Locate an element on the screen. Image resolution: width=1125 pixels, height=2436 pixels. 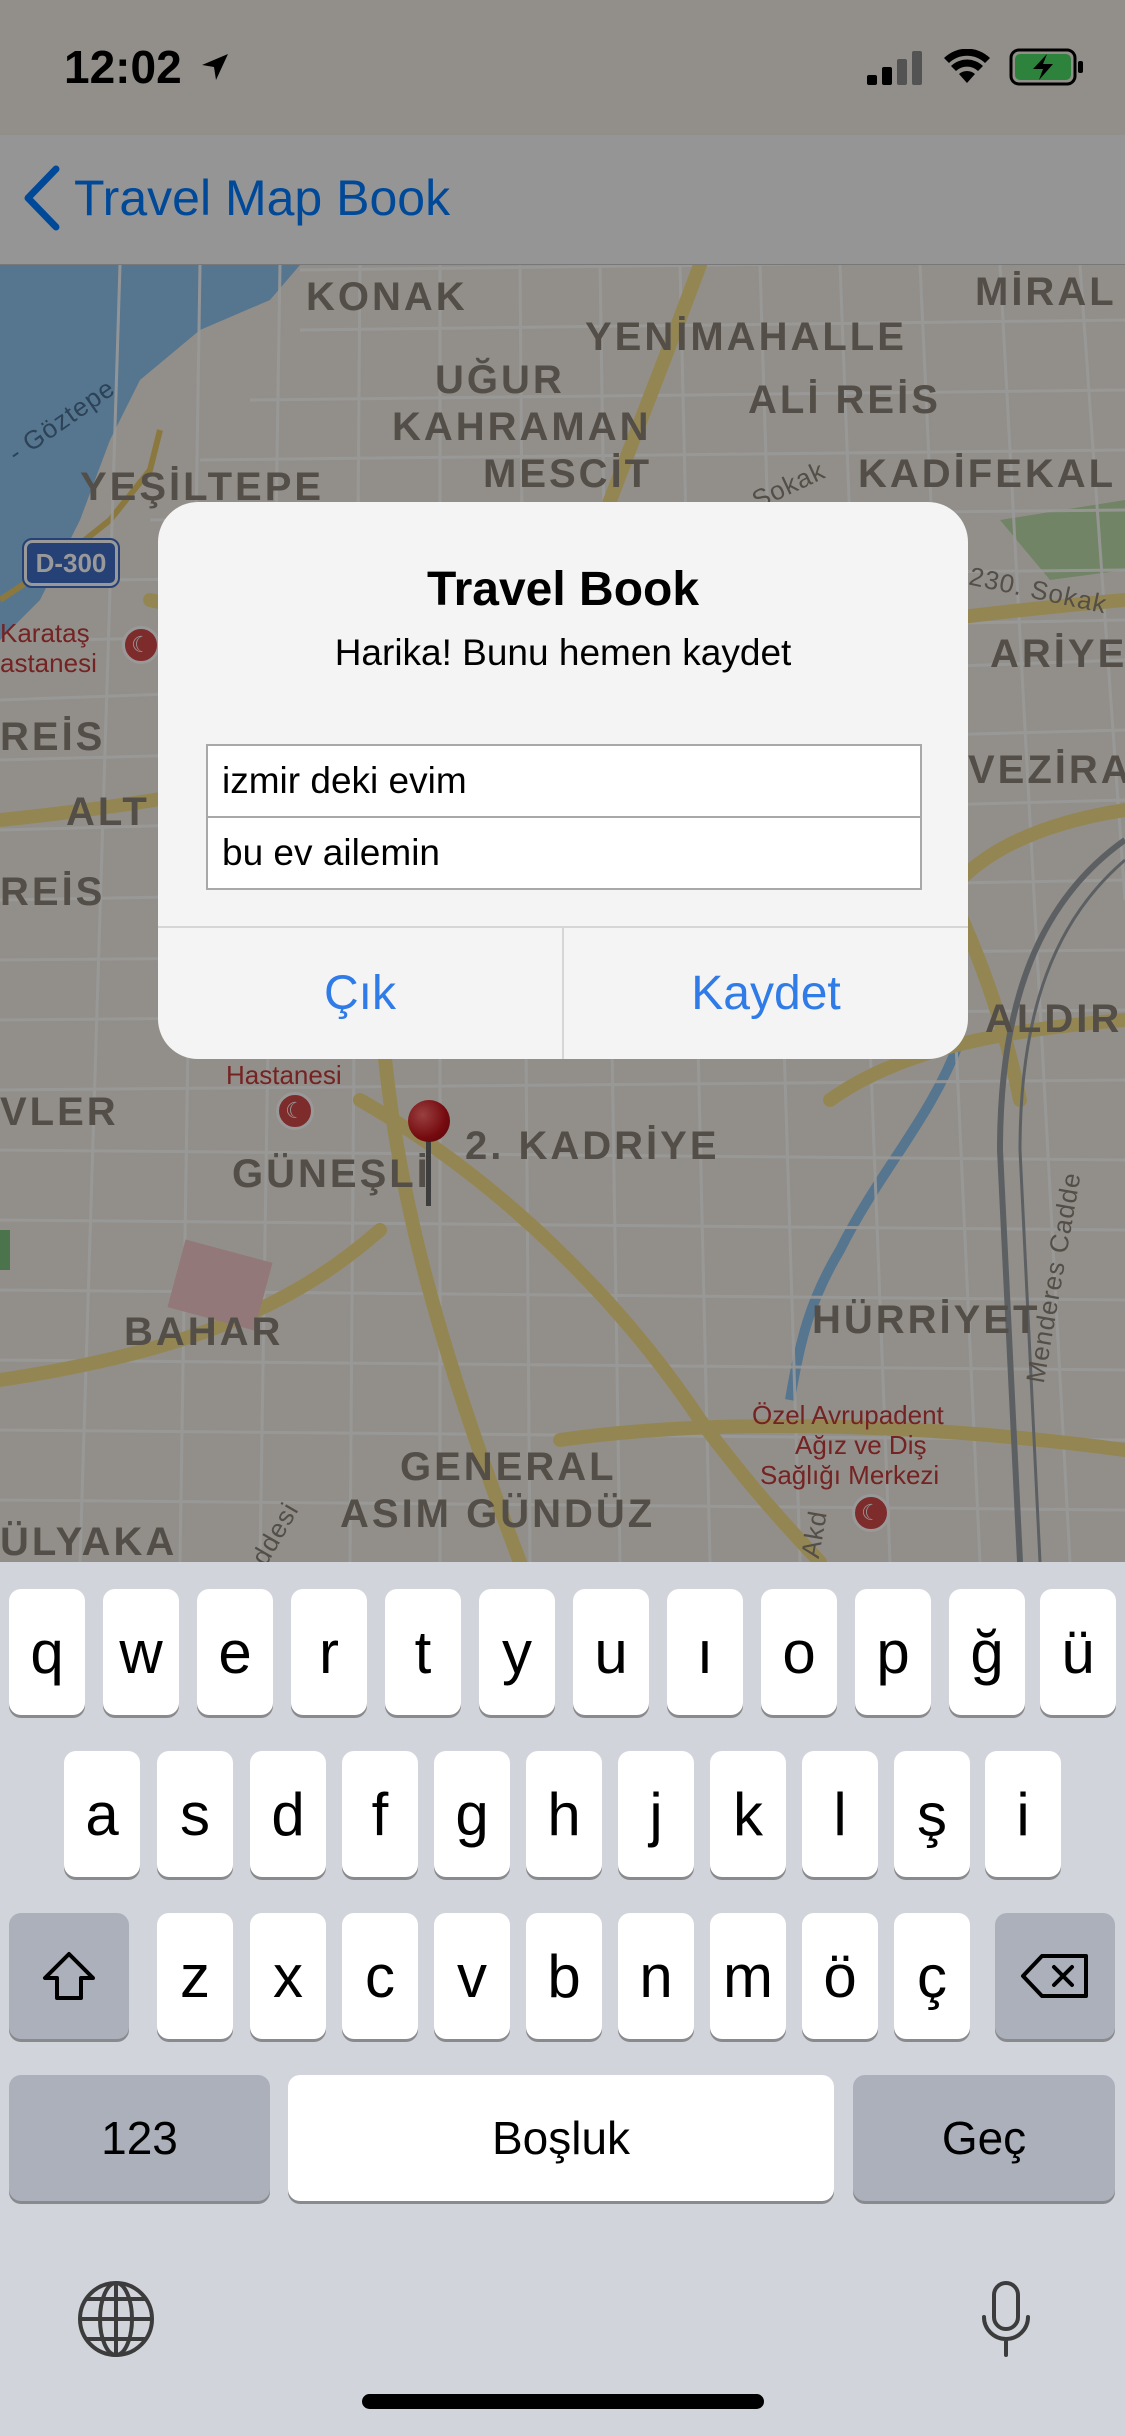
backspace-icon is located at coordinates (1054, 1976).